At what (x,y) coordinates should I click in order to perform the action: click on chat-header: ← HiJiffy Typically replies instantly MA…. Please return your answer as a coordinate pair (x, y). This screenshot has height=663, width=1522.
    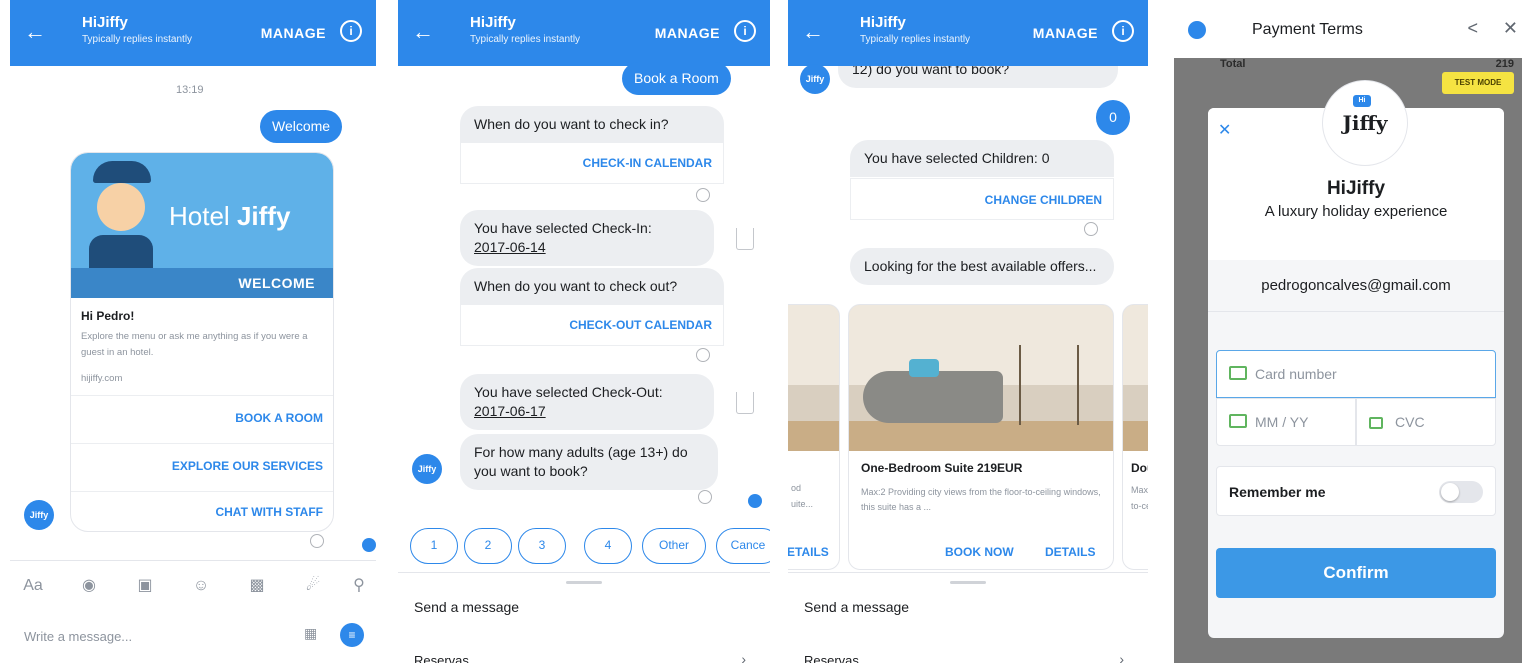
    Looking at the image, I should click on (584, 33).